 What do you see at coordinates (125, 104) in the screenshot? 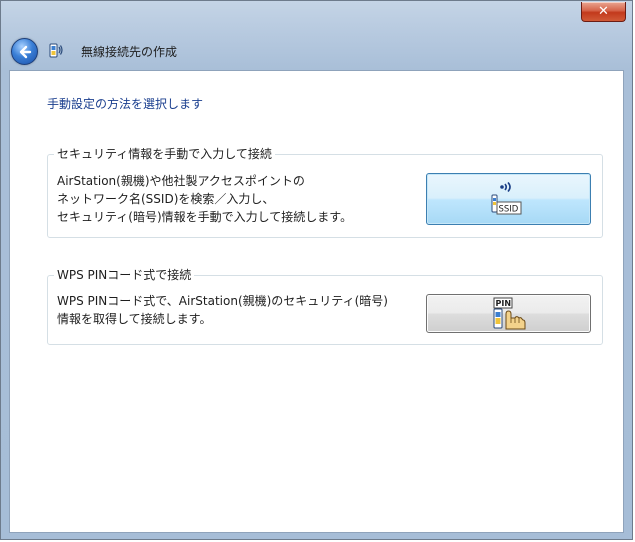
I see `instruction-text: 手動設定の方法を選択します` at bounding box center [125, 104].